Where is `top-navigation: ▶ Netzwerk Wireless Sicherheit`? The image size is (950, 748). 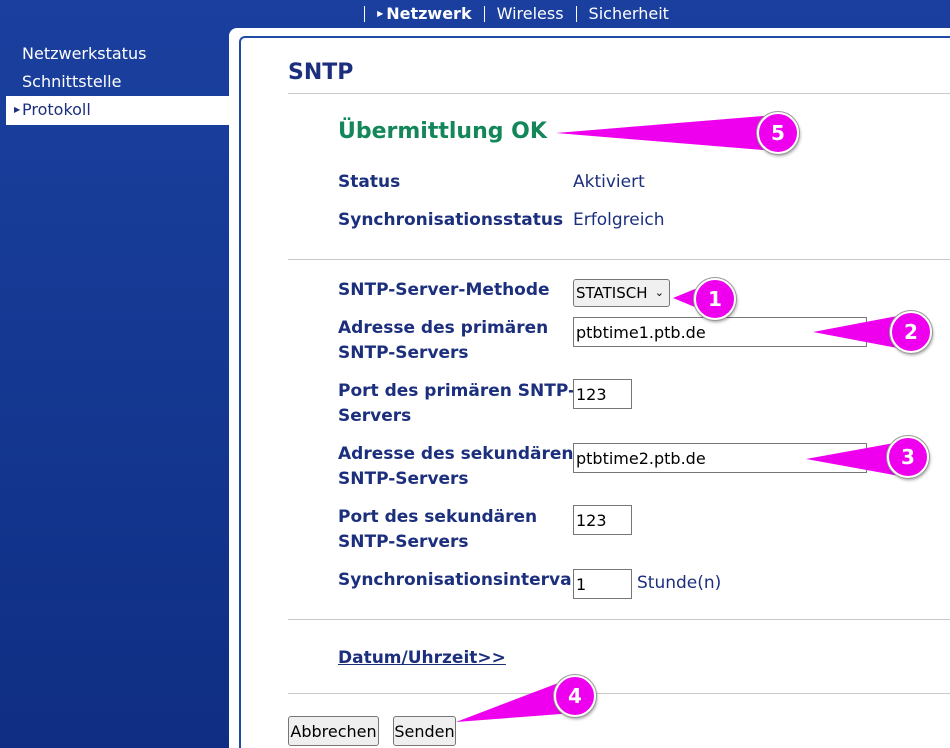 top-navigation: ▶ Netzwerk Wireless Sicherheit is located at coordinates (475, 14).